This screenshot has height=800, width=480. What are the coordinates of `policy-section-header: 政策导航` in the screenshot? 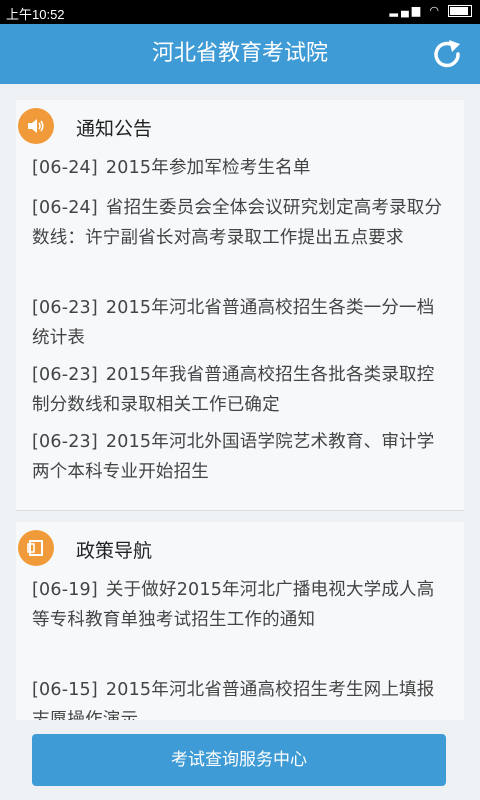 It's located at (240, 548).